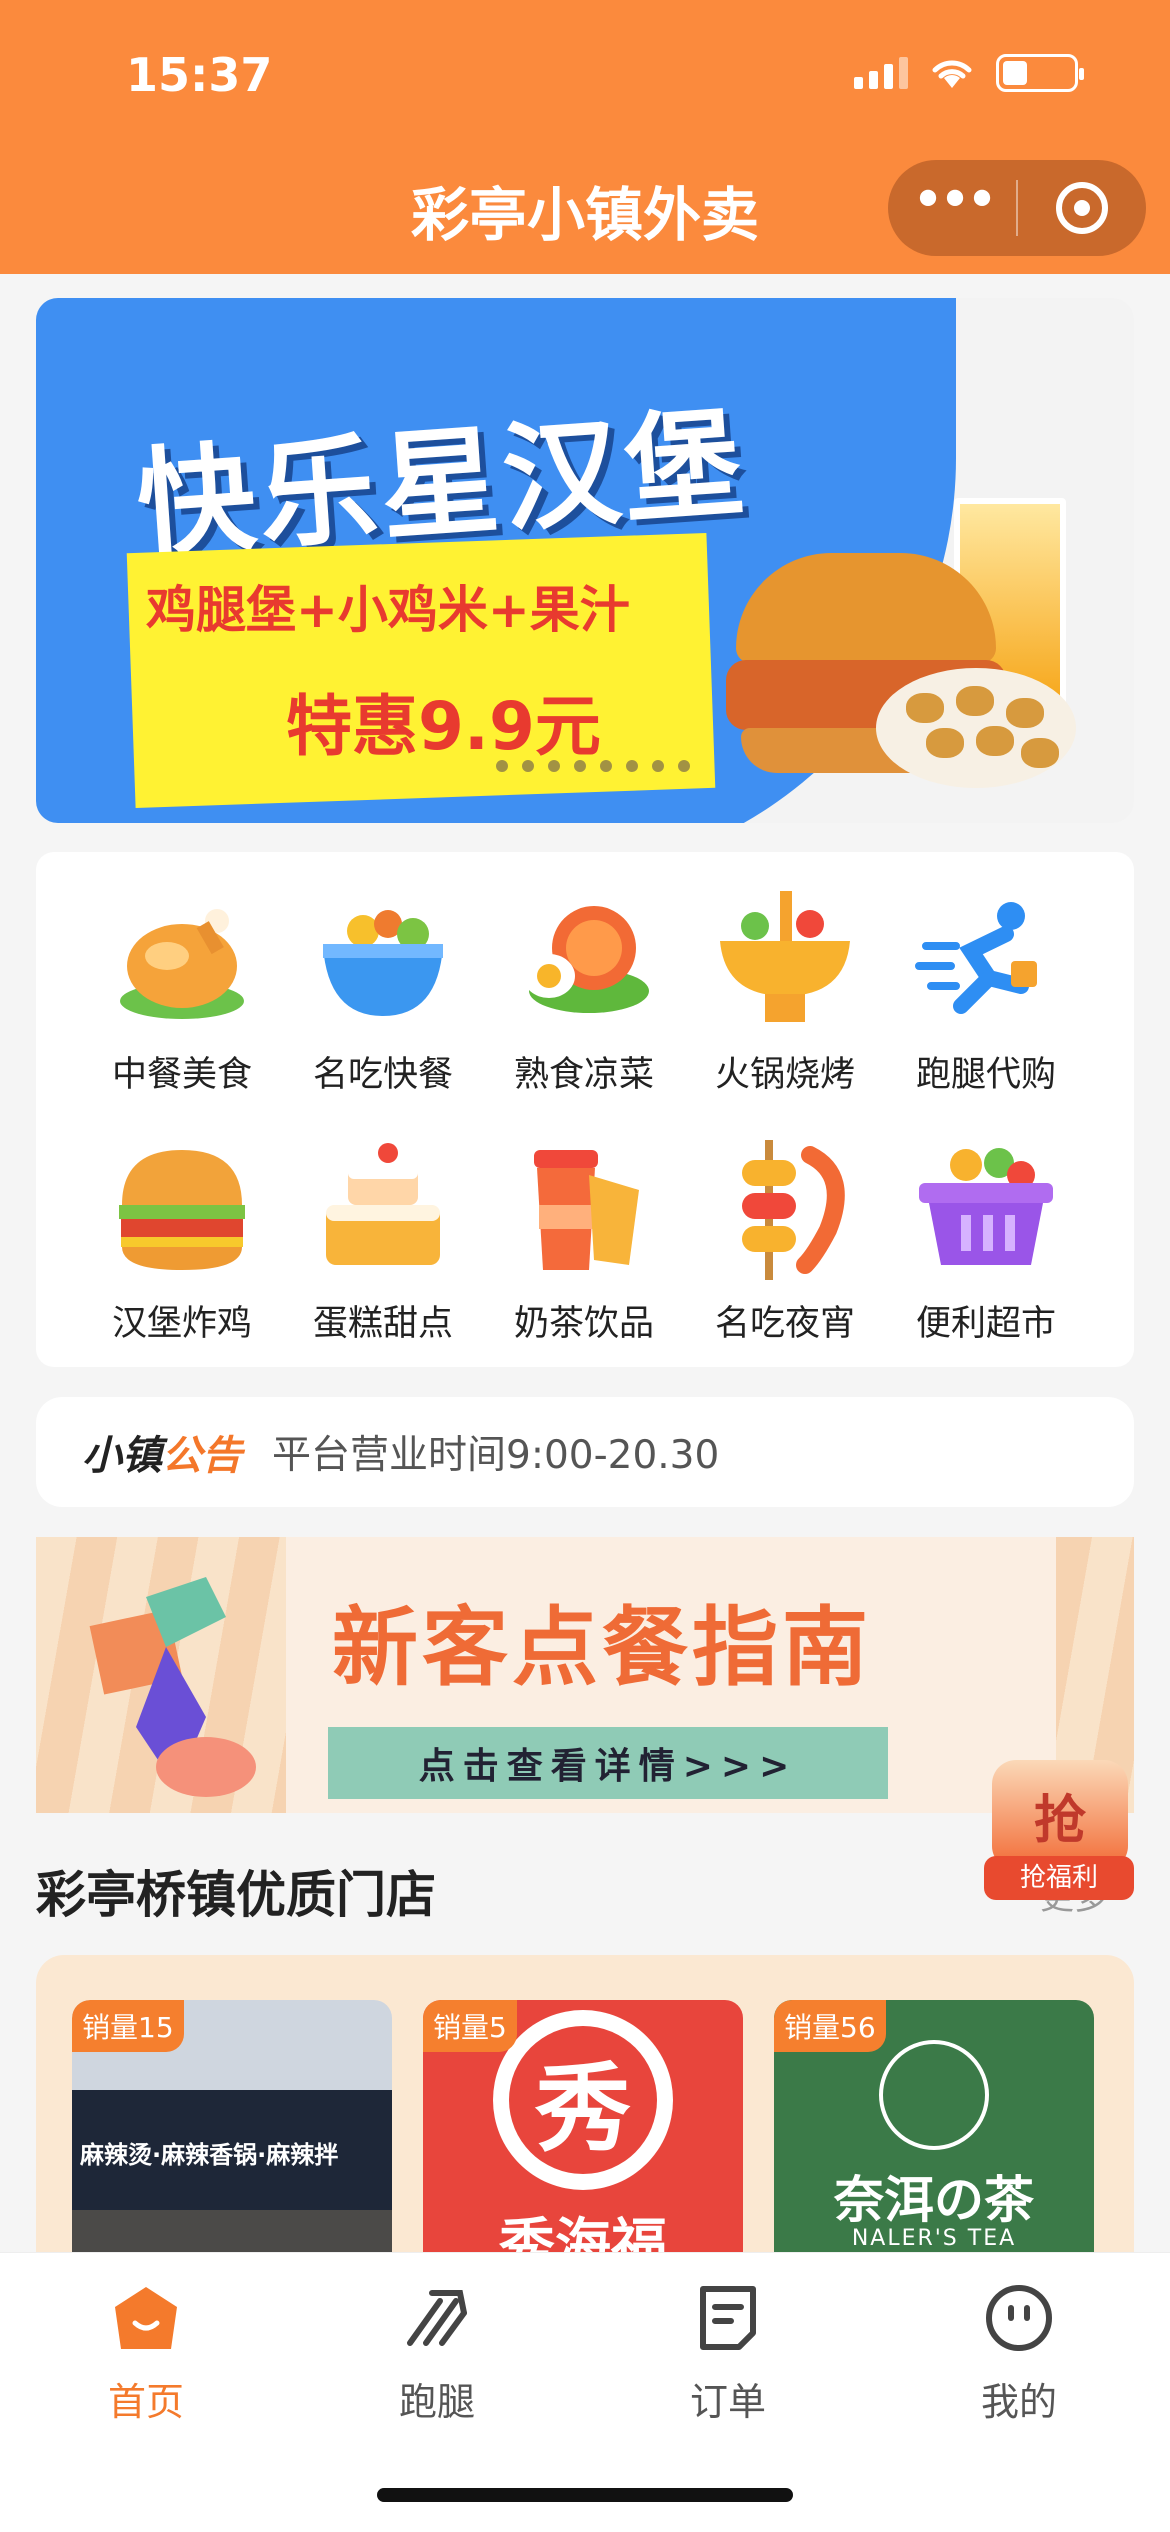  I want to click on category-label: 奶茶饮品, so click(583, 1324).